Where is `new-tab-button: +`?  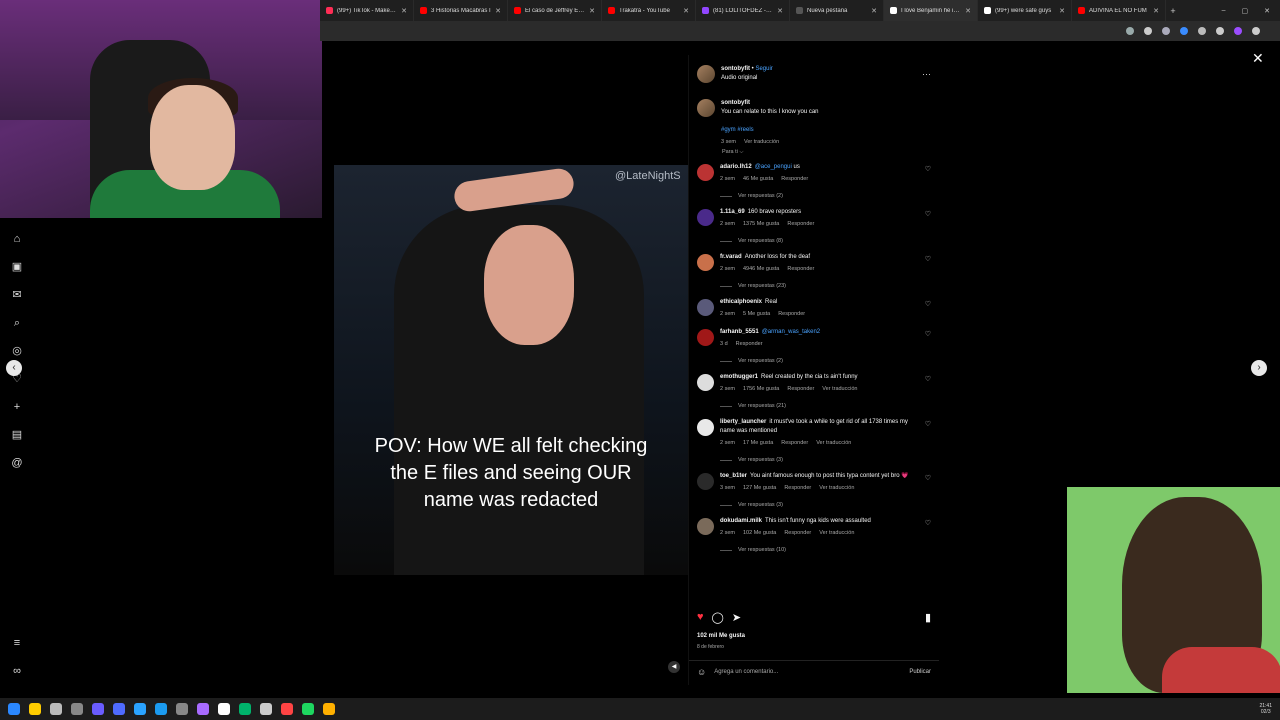
new-tab-button: + is located at coordinates (1173, 11).